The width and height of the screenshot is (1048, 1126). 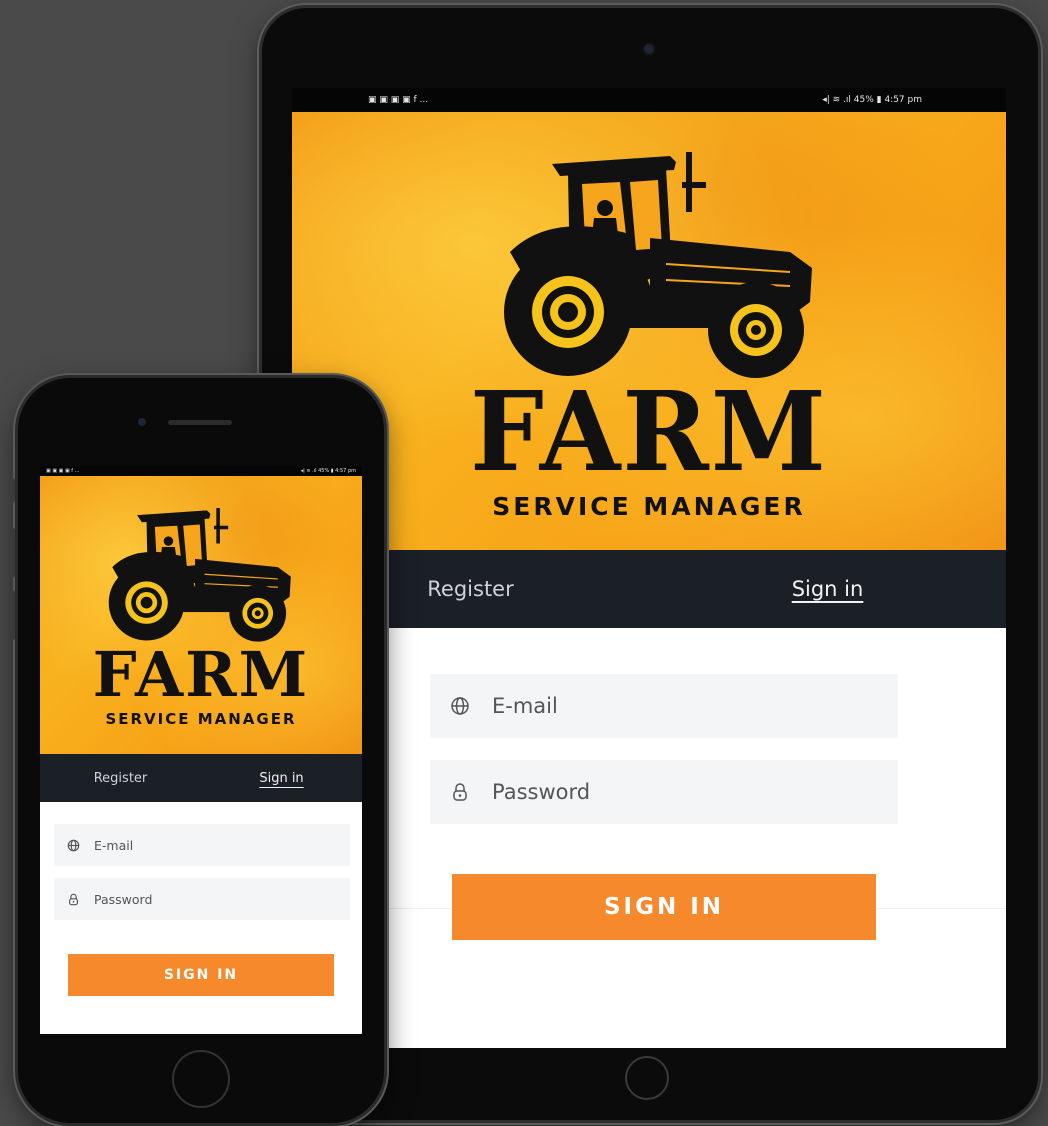 I want to click on tab-register: Register, so click(x=120, y=778).